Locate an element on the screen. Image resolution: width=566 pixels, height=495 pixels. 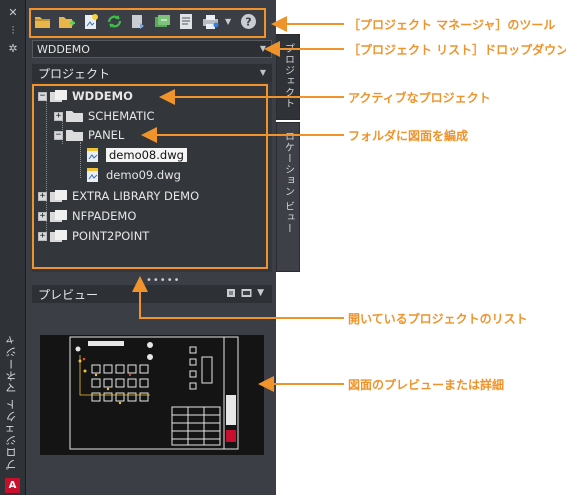
tree-item-panel: − PANEL is located at coordinates (89, 135).